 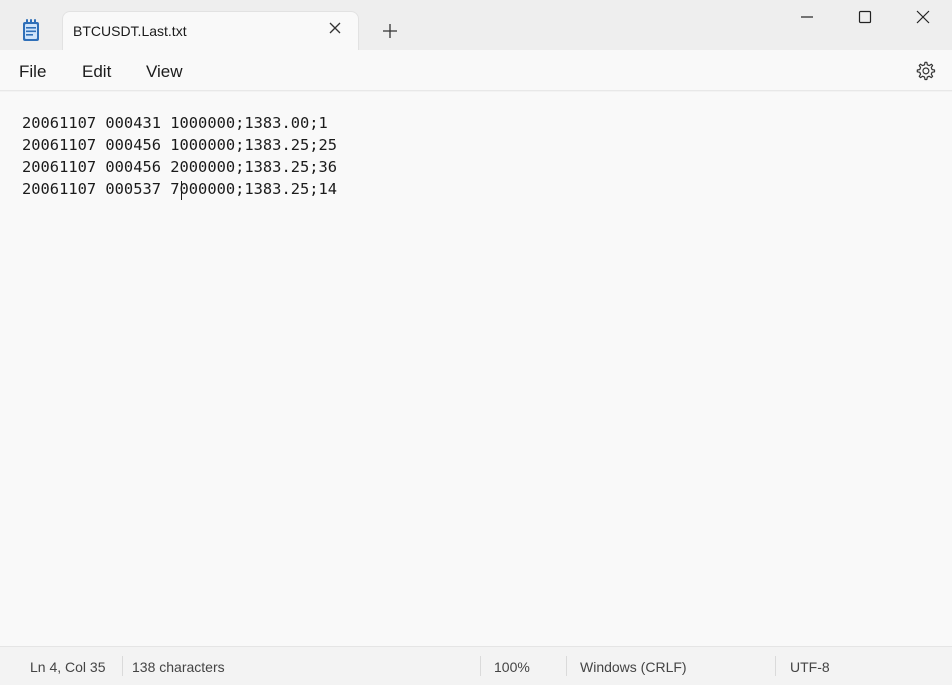 I want to click on file-tab: BTCUSDT.Last.txt, so click(x=210, y=30).